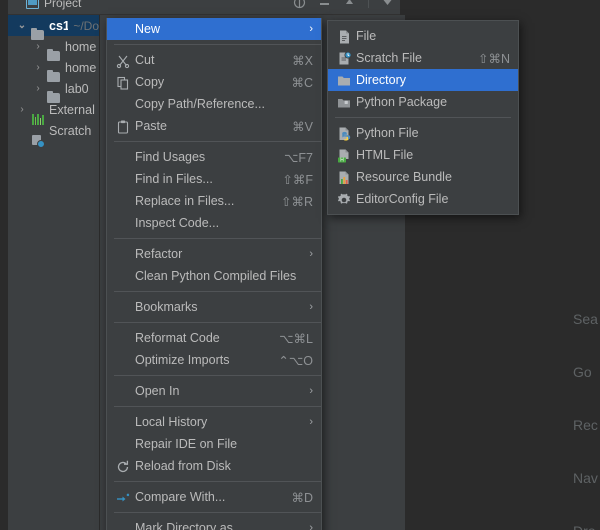 The height and width of the screenshot is (530, 600). I want to click on menu-item-reload-from-disk: Reload from Disk, so click(214, 466).